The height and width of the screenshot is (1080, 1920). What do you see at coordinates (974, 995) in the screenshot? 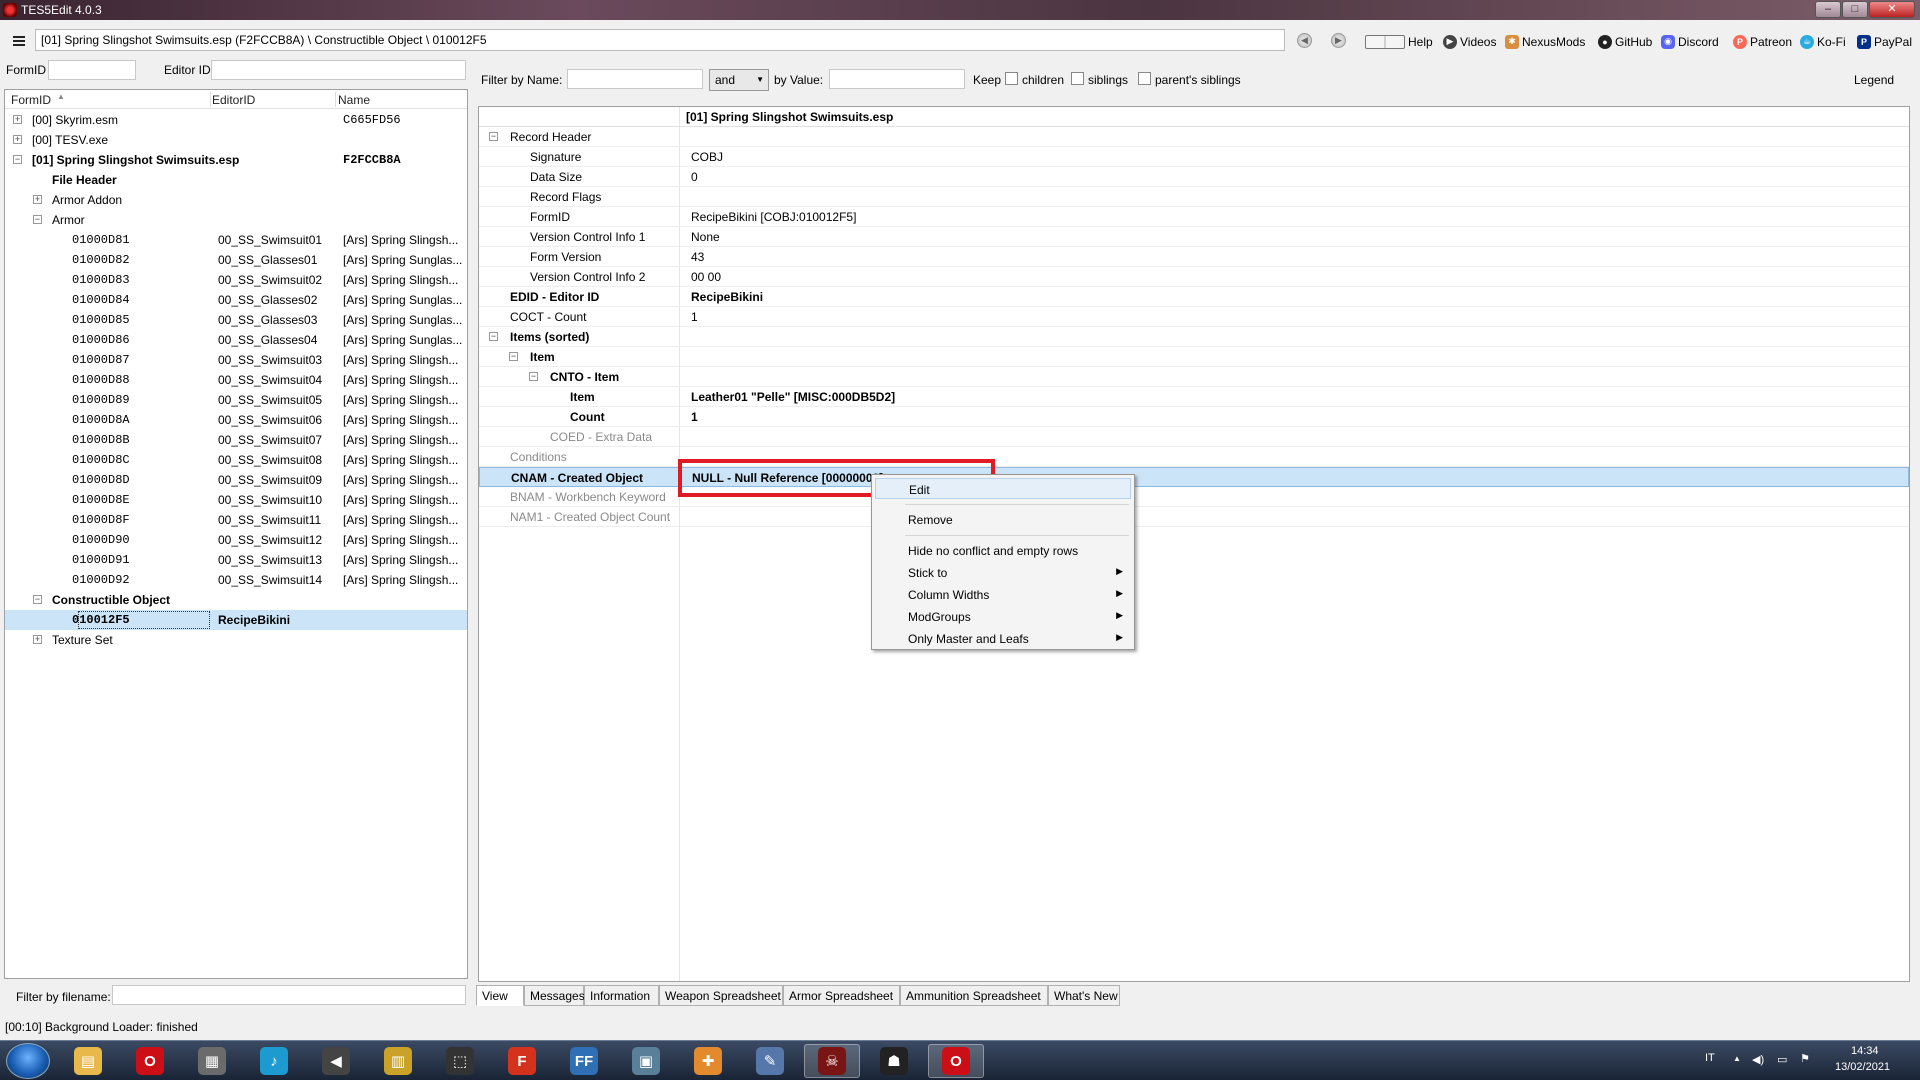
I see `tab-ammunition-spreadsheet: Ammunition Spreadsheet` at bounding box center [974, 995].